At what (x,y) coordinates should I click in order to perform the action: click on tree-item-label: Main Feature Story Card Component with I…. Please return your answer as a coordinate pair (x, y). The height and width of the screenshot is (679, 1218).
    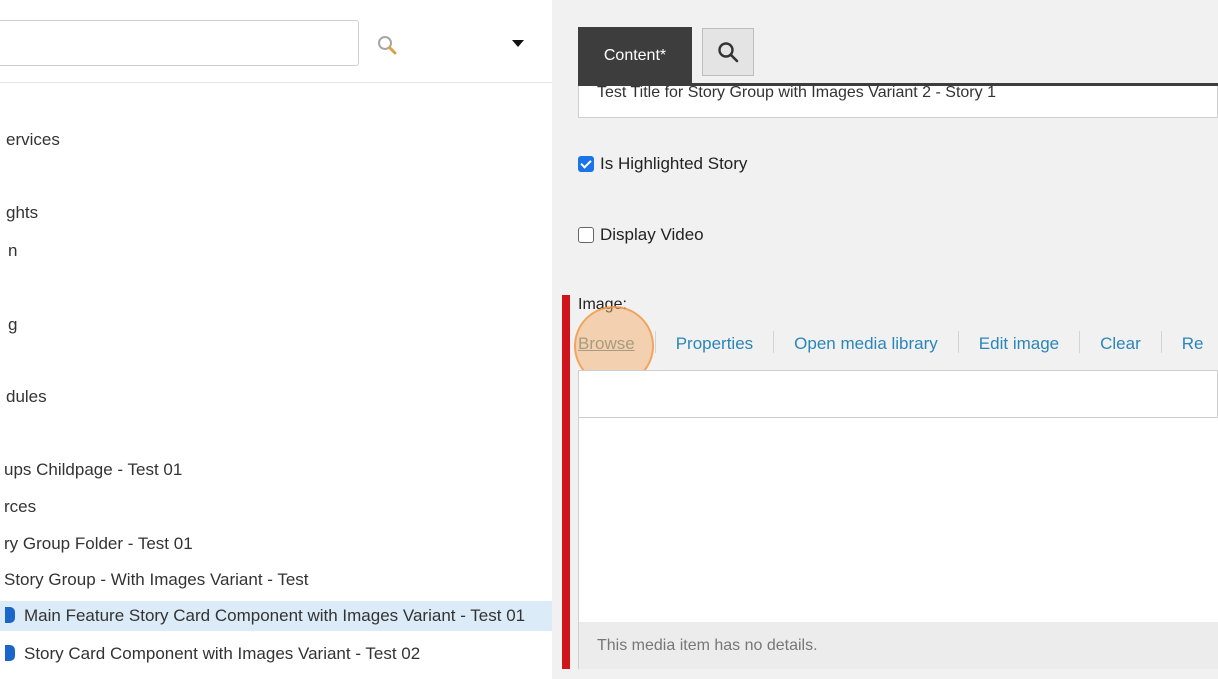
    Looking at the image, I should click on (275, 615).